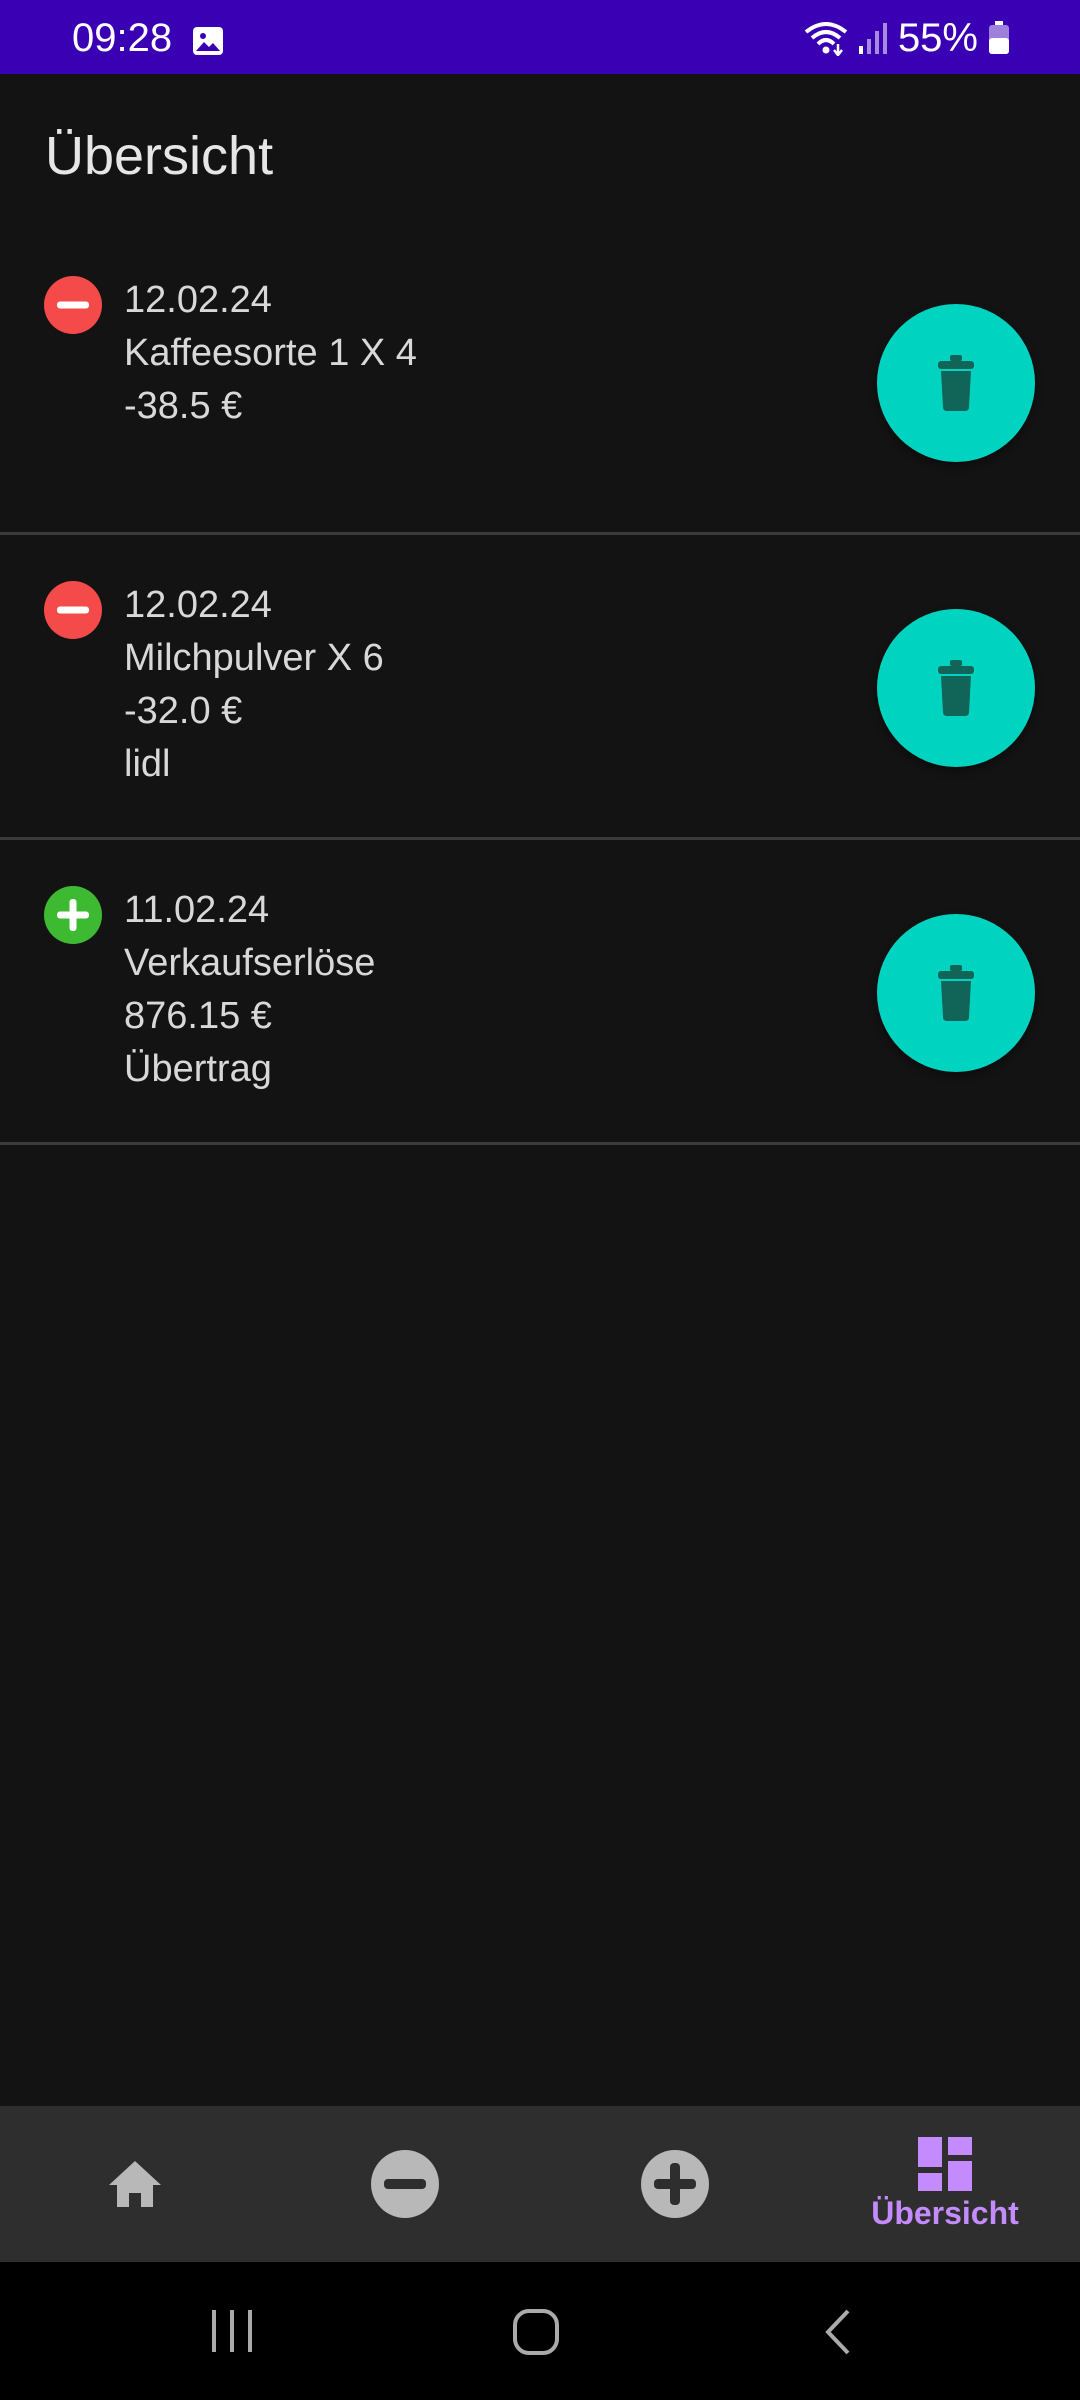  I want to click on entry-note: lidl, so click(147, 764).